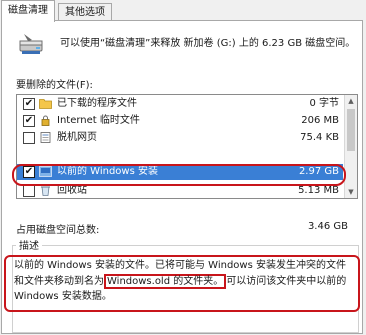 The height and width of the screenshot is (335, 366). What do you see at coordinates (58, 230) in the screenshot?
I see `total-space-label: 占用磁盘空间总数:` at bounding box center [58, 230].